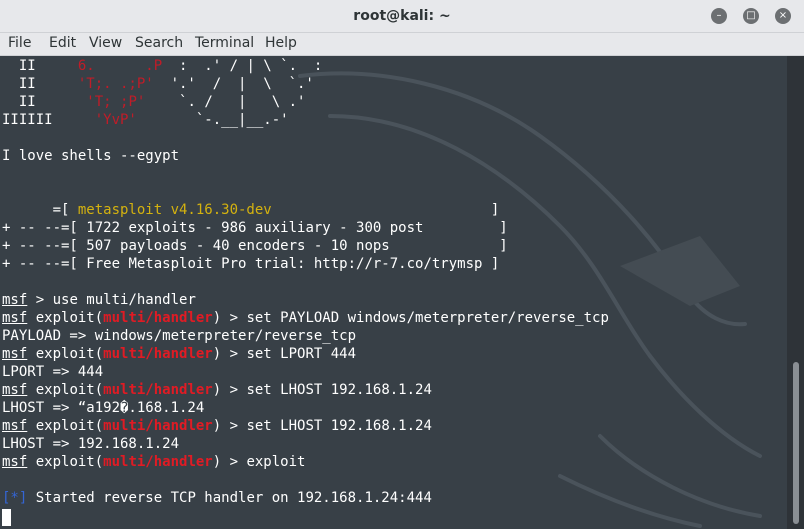 Image resolution: width=804 pixels, height=529 pixels. Describe the element at coordinates (159, 43) in the screenshot. I see `menu-search: Search` at that location.